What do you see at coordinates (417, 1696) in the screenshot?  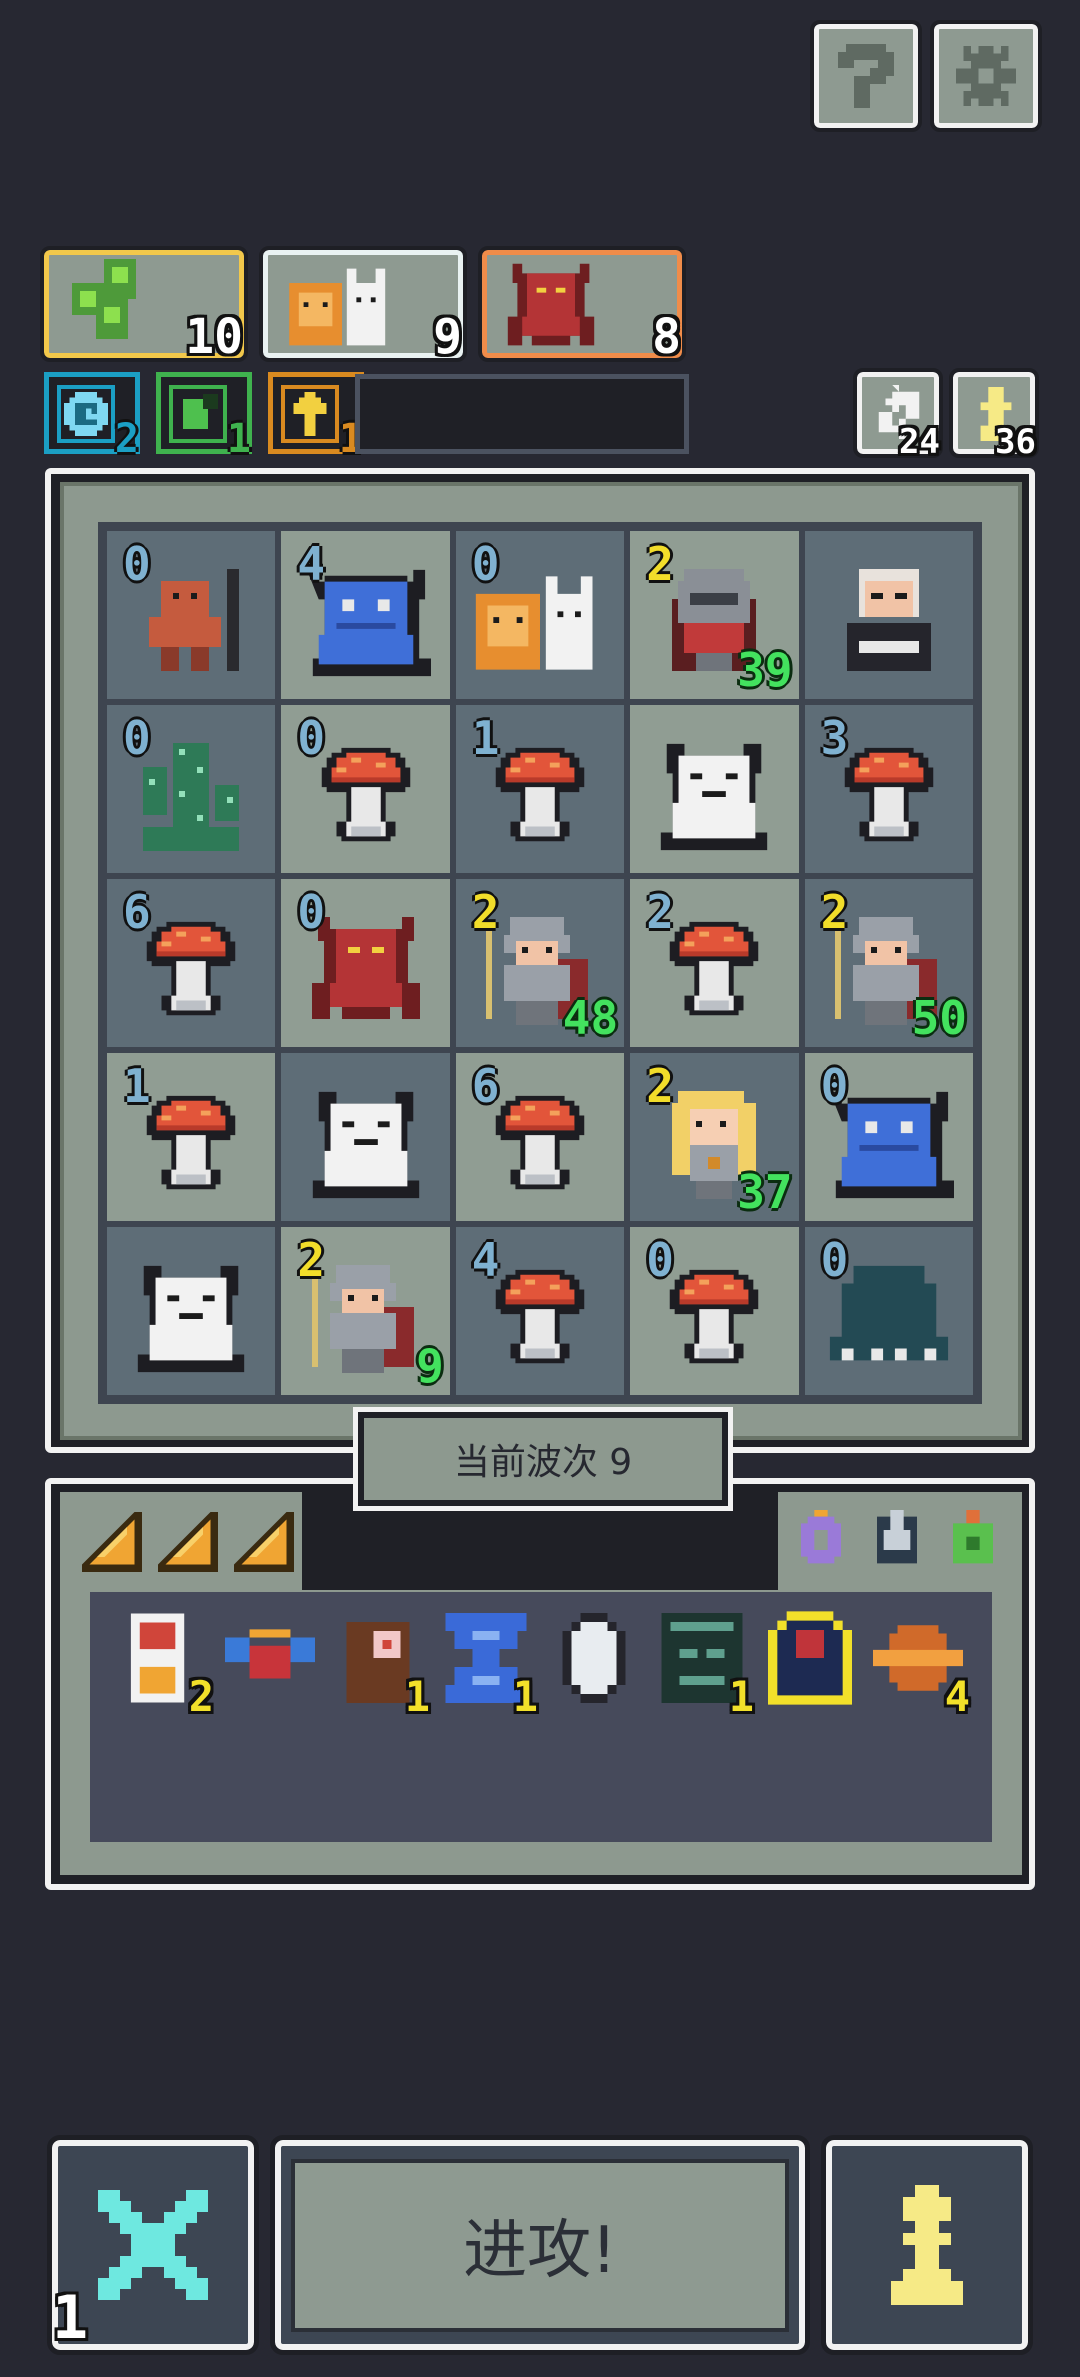 I see `item-count: 1` at bounding box center [417, 1696].